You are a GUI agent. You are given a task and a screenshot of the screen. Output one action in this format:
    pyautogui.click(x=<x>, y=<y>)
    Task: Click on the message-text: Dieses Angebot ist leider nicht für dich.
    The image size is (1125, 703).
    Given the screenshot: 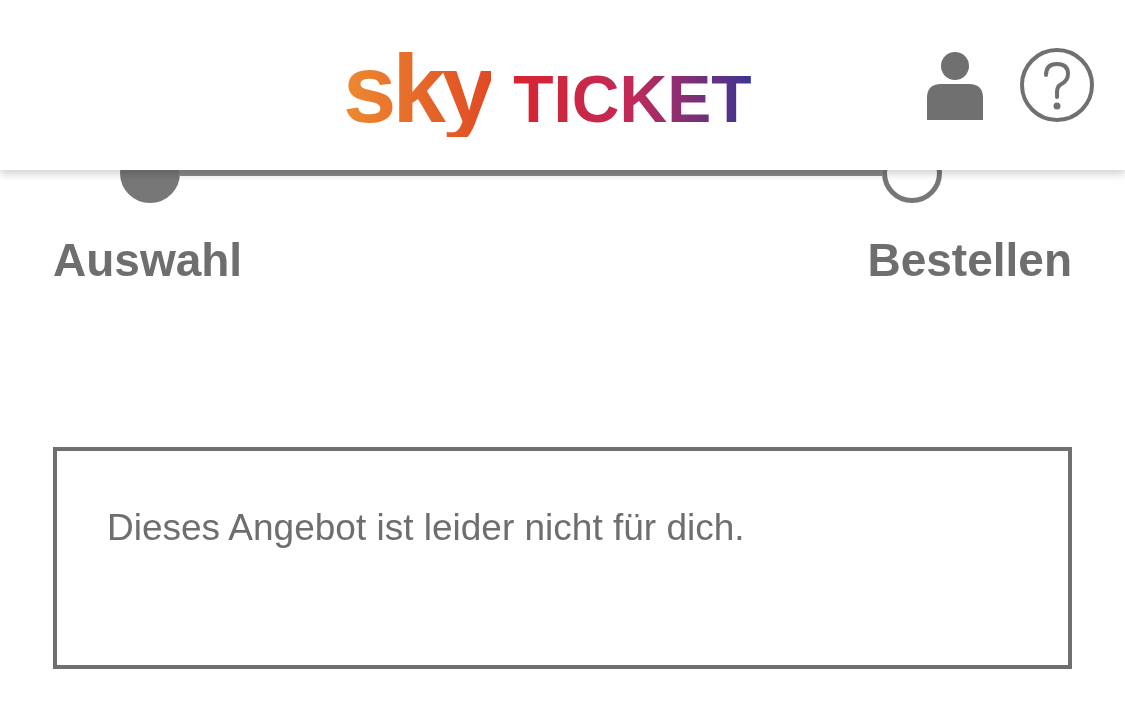 What is the action you would take?
    pyautogui.click(x=426, y=528)
    